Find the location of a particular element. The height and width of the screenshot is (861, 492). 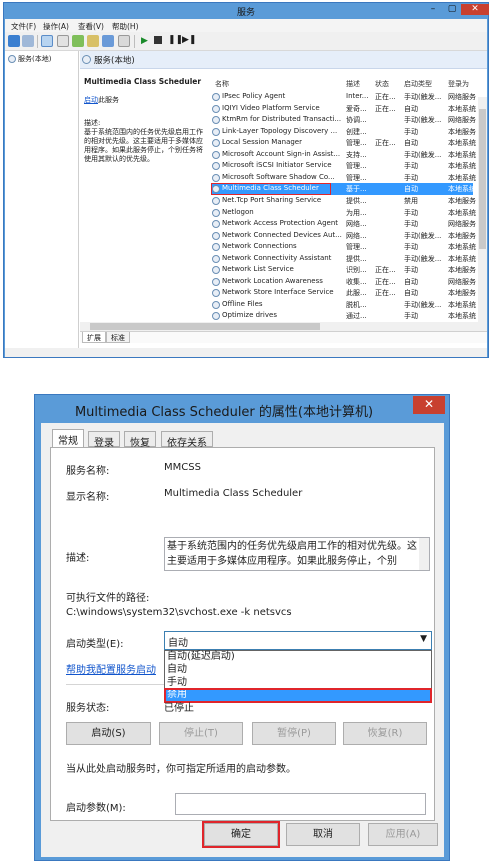

dialog-close-button: ✕ is located at coordinates (429, 405).